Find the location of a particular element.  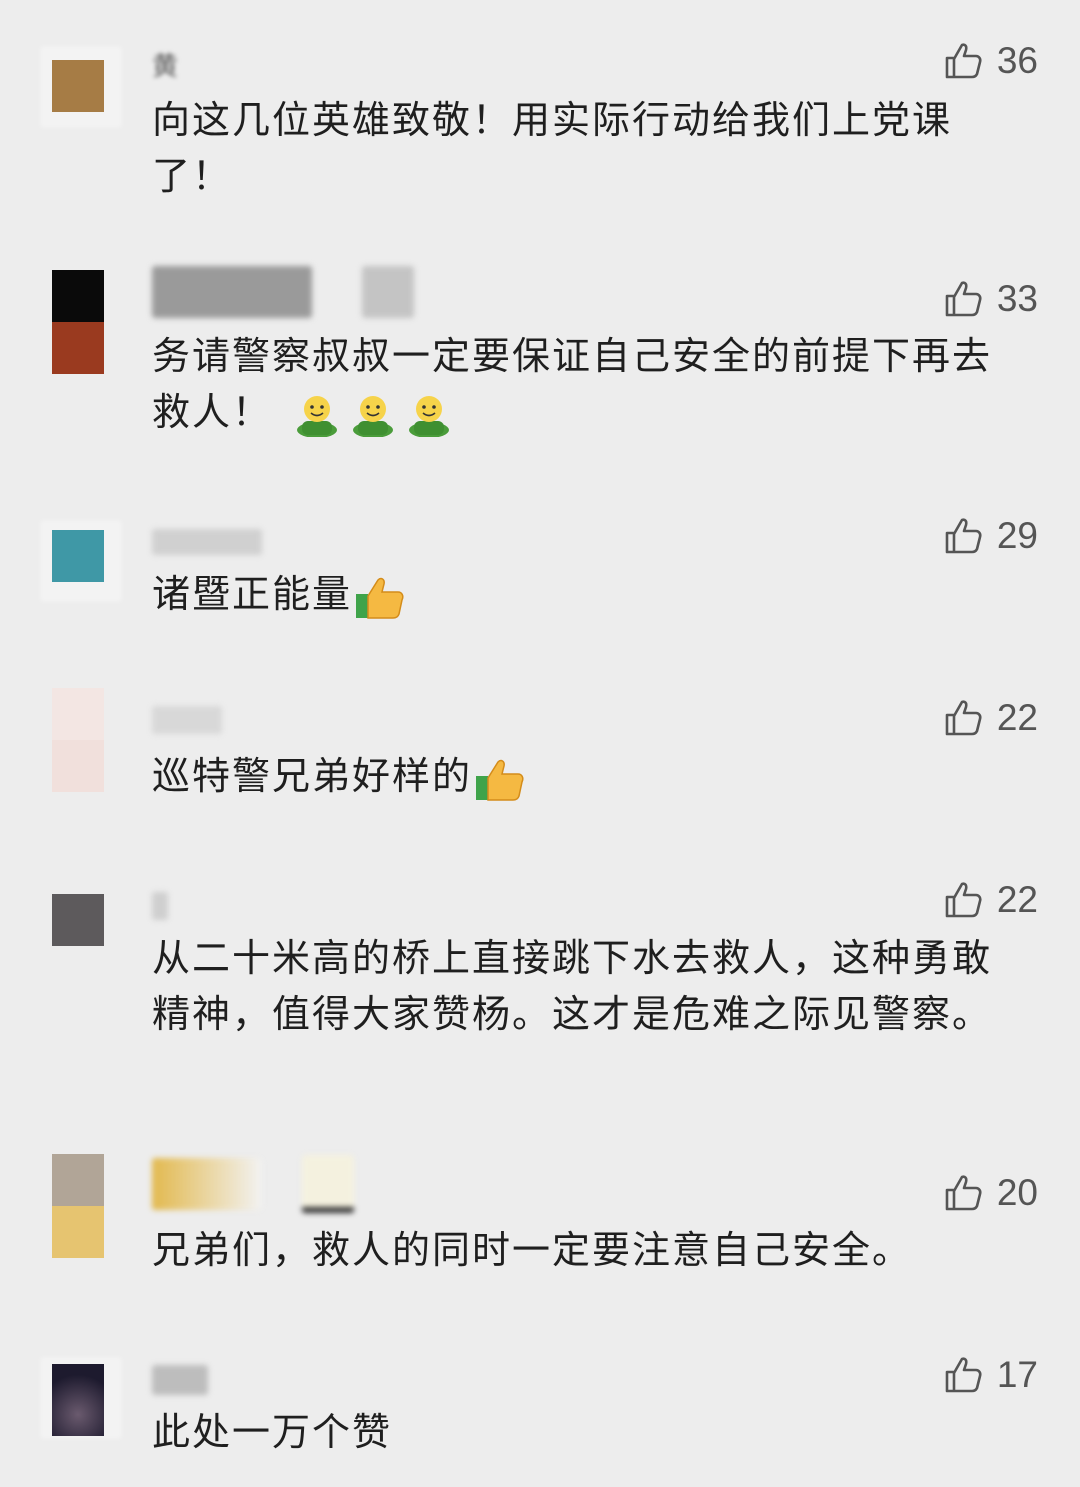

nickname: 黄 is located at coordinates (166, 64).